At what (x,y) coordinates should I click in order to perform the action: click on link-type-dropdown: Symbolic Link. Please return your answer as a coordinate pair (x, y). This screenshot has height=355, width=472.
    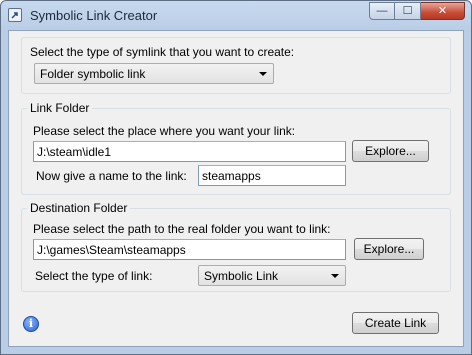
    Looking at the image, I should click on (272, 275).